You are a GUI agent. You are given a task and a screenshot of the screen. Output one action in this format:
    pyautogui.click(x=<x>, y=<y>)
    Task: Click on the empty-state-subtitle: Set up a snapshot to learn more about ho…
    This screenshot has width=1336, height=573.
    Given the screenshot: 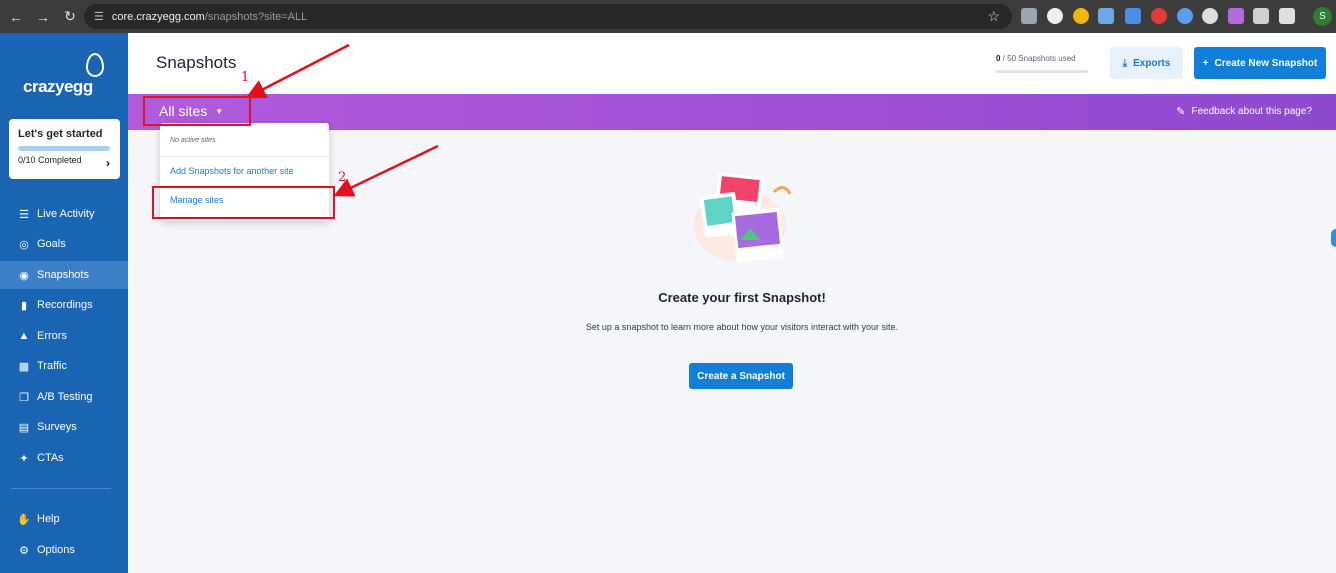 What is the action you would take?
    pyautogui.click(x=742, y=327)
    